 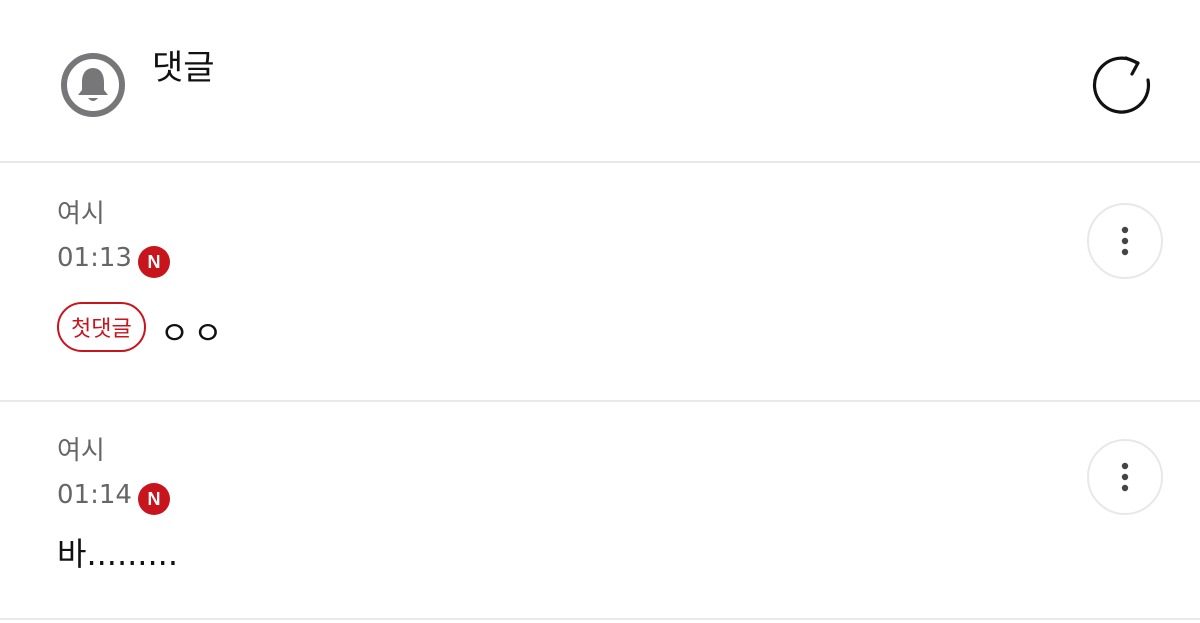 What do you see at coordinates (93, 85) in the screenshot?
I see `bell-icon` at bounding box center [93, 85].